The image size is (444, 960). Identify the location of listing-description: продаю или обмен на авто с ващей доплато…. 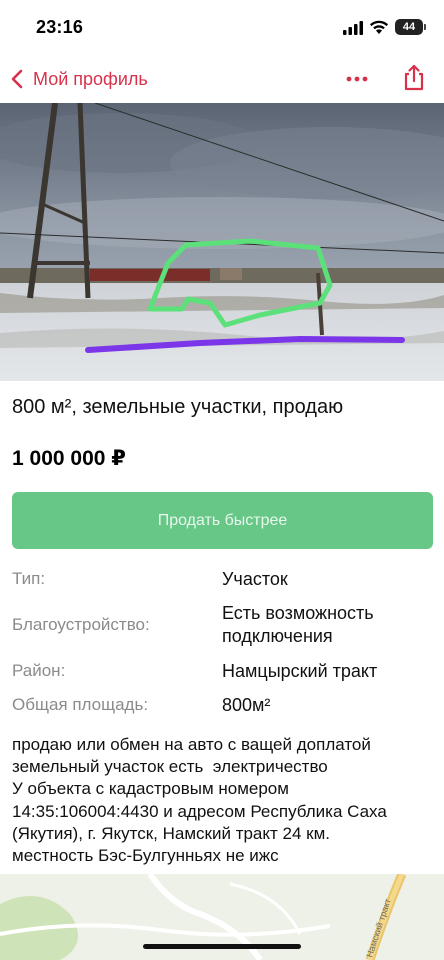
(224, 800).